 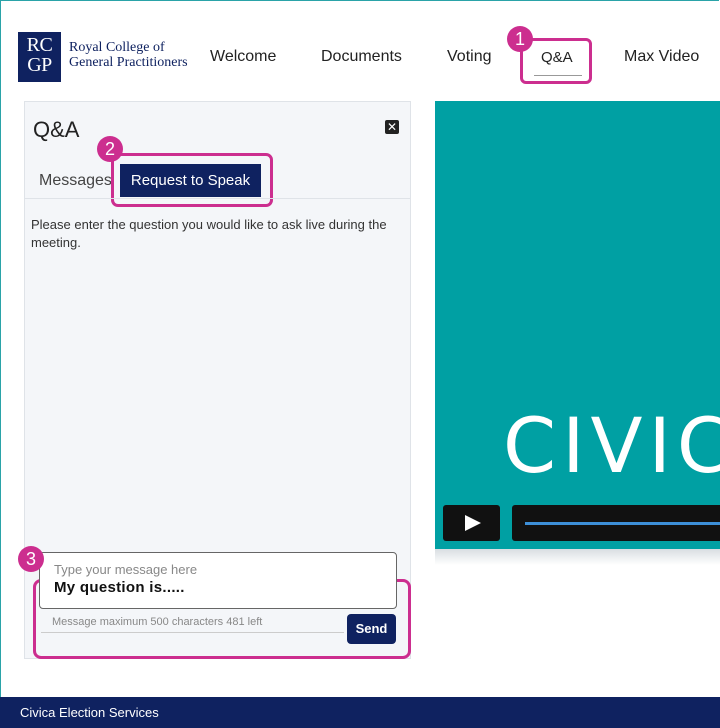 I want to click on video-logo-text: CIVIC, so click(x=611, y=445).